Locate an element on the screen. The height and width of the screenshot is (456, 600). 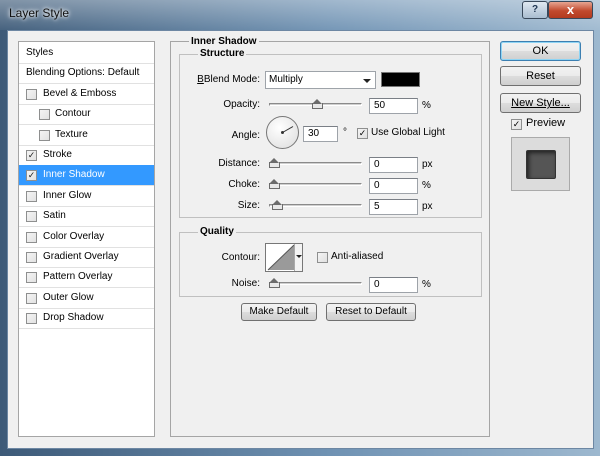
window-title: Layer Style is located at coordinates (39, 13).